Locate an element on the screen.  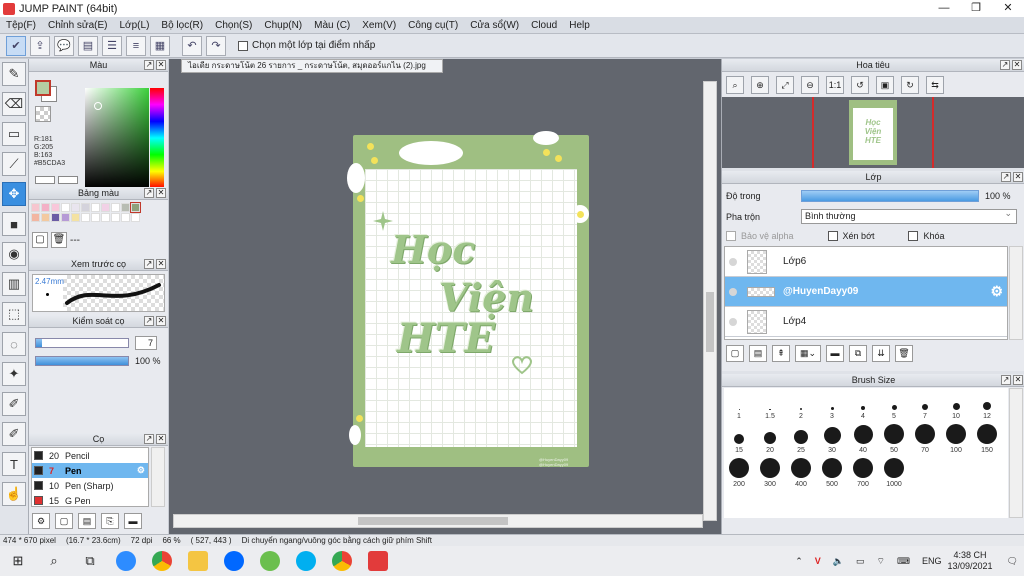
brush-size-option: 200 is located at coordinates (739, 473).